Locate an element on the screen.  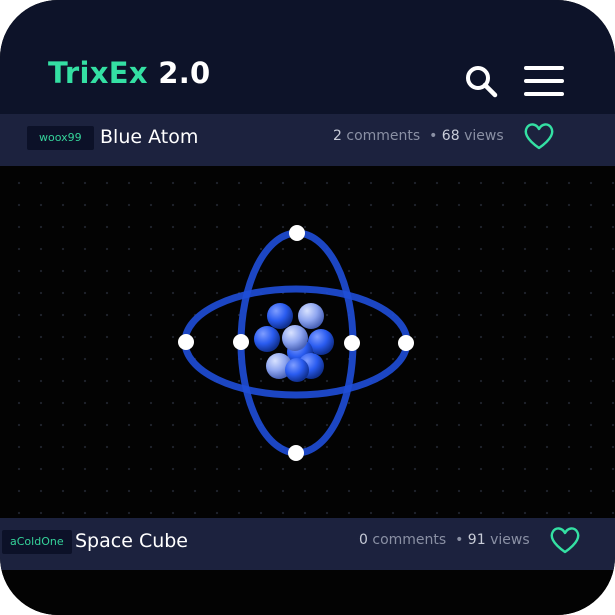
post-title: Space Cube is located at coordinates (131, 541).